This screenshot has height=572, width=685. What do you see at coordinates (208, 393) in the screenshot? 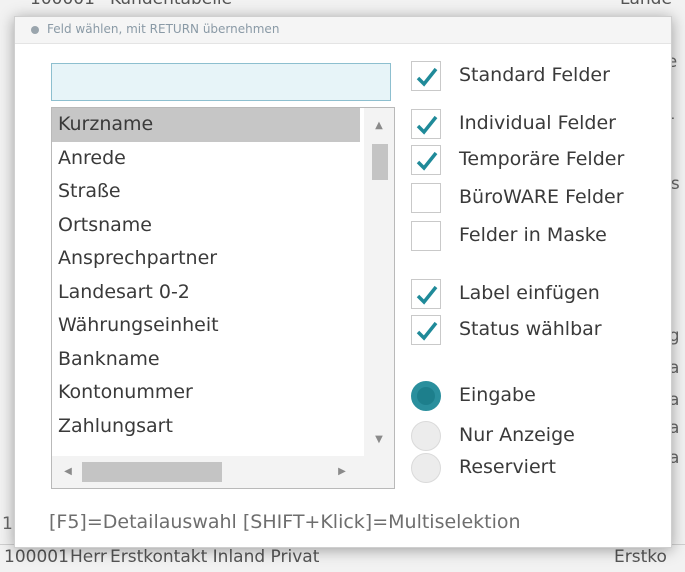
I see `list-item: Kontonummer` at bounding box center [208, 393].